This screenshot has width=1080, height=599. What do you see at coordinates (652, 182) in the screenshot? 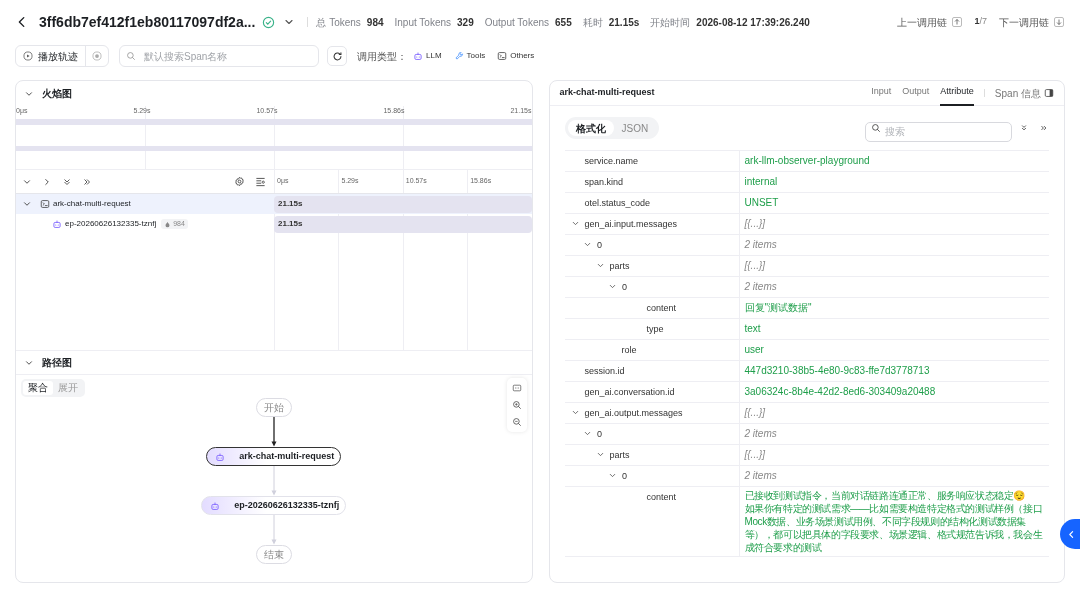
I see `table-cell: span.kind` at bounding box center [652, 182].